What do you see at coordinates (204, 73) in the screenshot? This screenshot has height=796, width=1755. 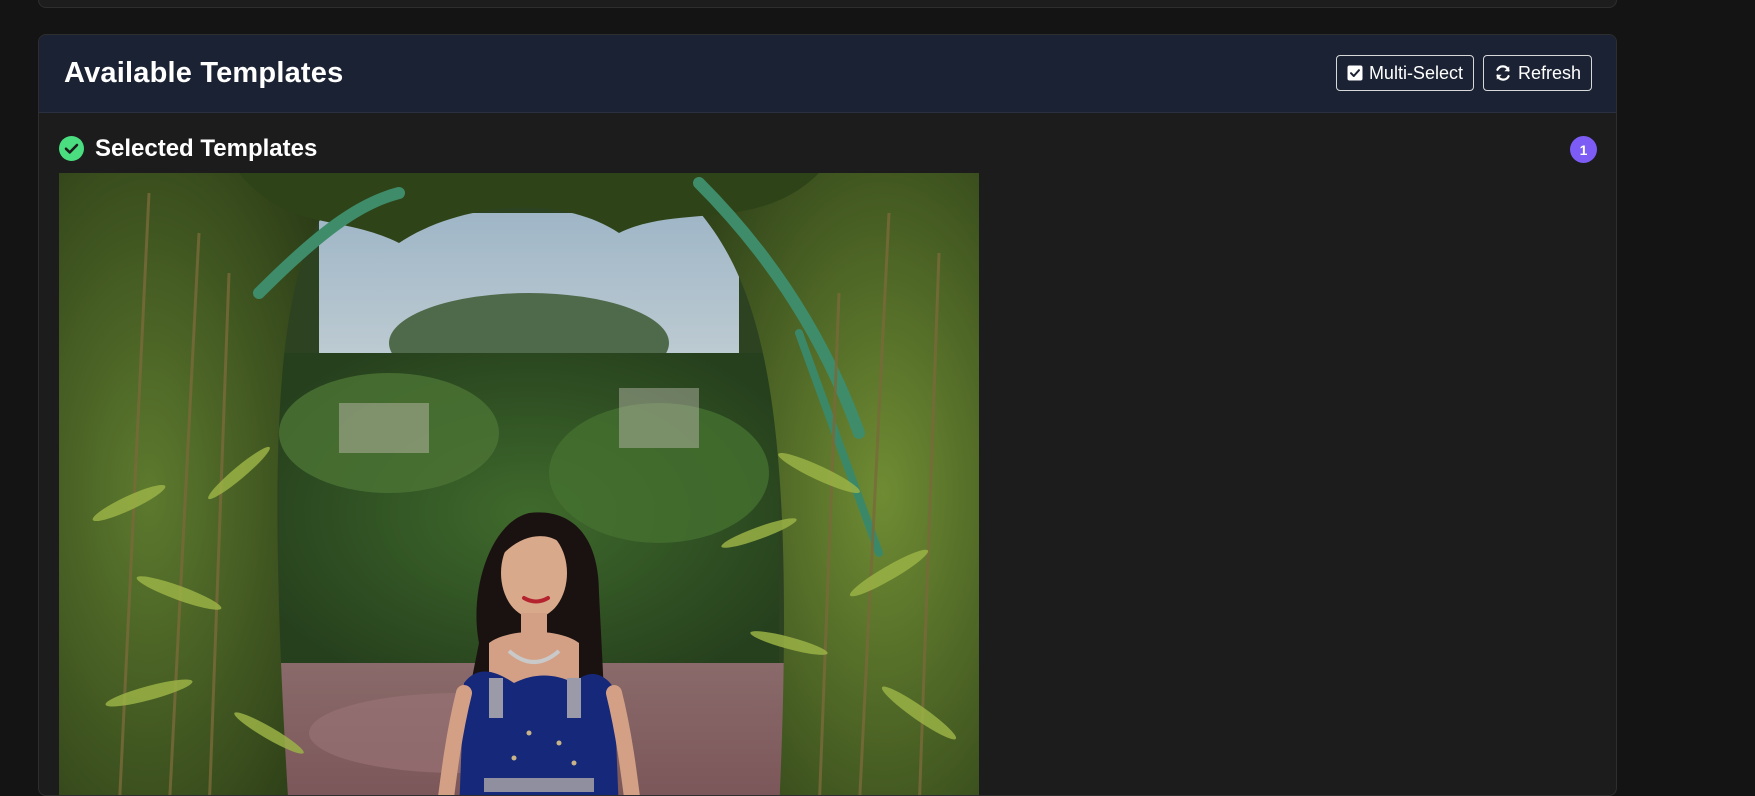 I see `page-title: Available Templates` at bounding box center [204, 73].